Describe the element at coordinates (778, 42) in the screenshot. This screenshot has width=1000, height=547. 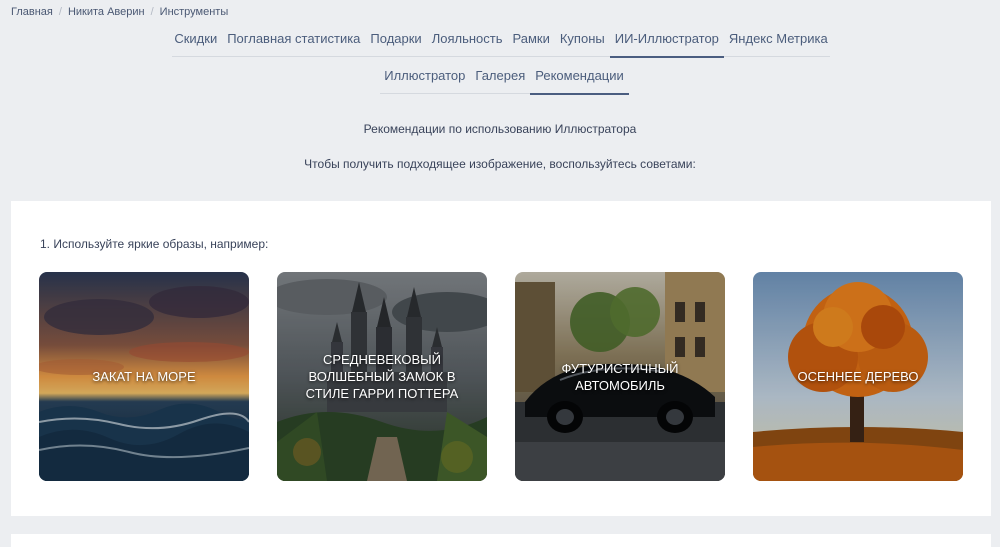
I see `tab-yandex-metrika: Яндекс Метрика` at that location.